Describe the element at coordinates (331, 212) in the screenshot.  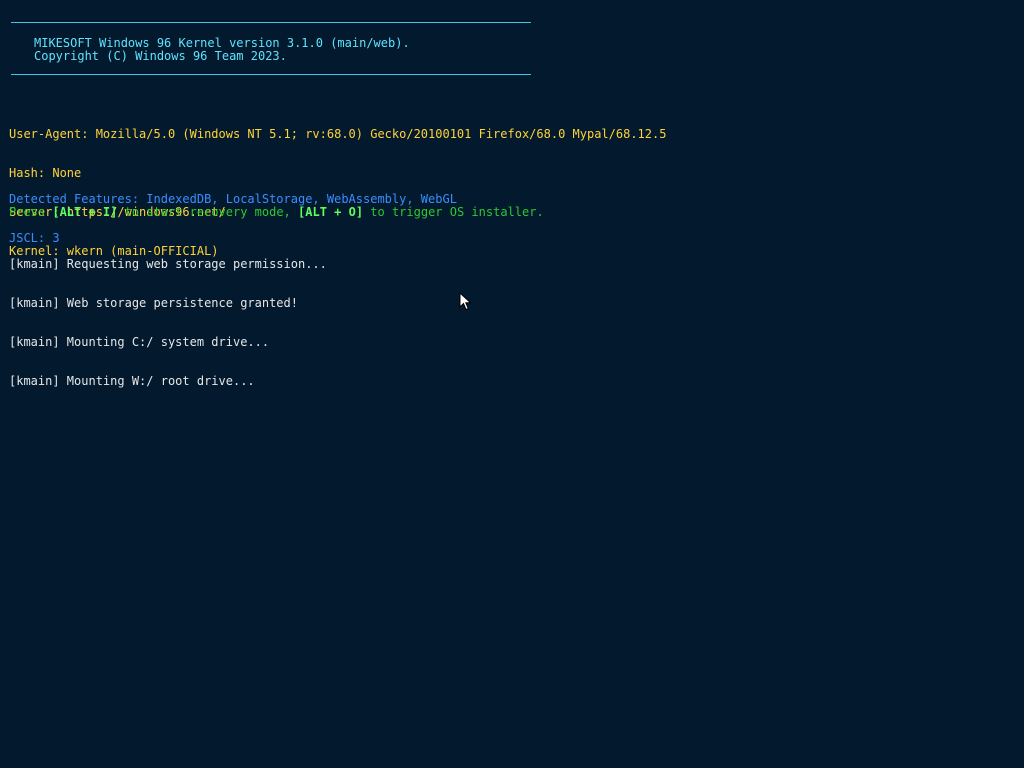
I see `installer-shortcut: [ALT + O]` at that location.